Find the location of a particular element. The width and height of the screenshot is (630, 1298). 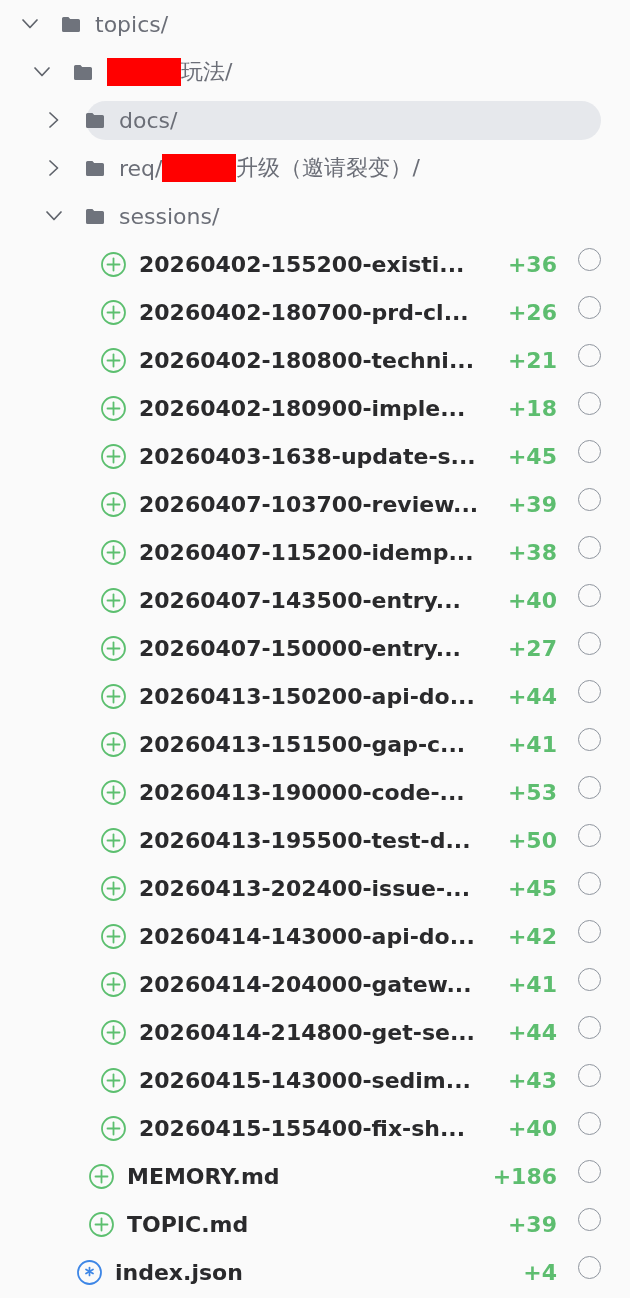

tree-row: 玩法/ is located at coordinates (337, 72).